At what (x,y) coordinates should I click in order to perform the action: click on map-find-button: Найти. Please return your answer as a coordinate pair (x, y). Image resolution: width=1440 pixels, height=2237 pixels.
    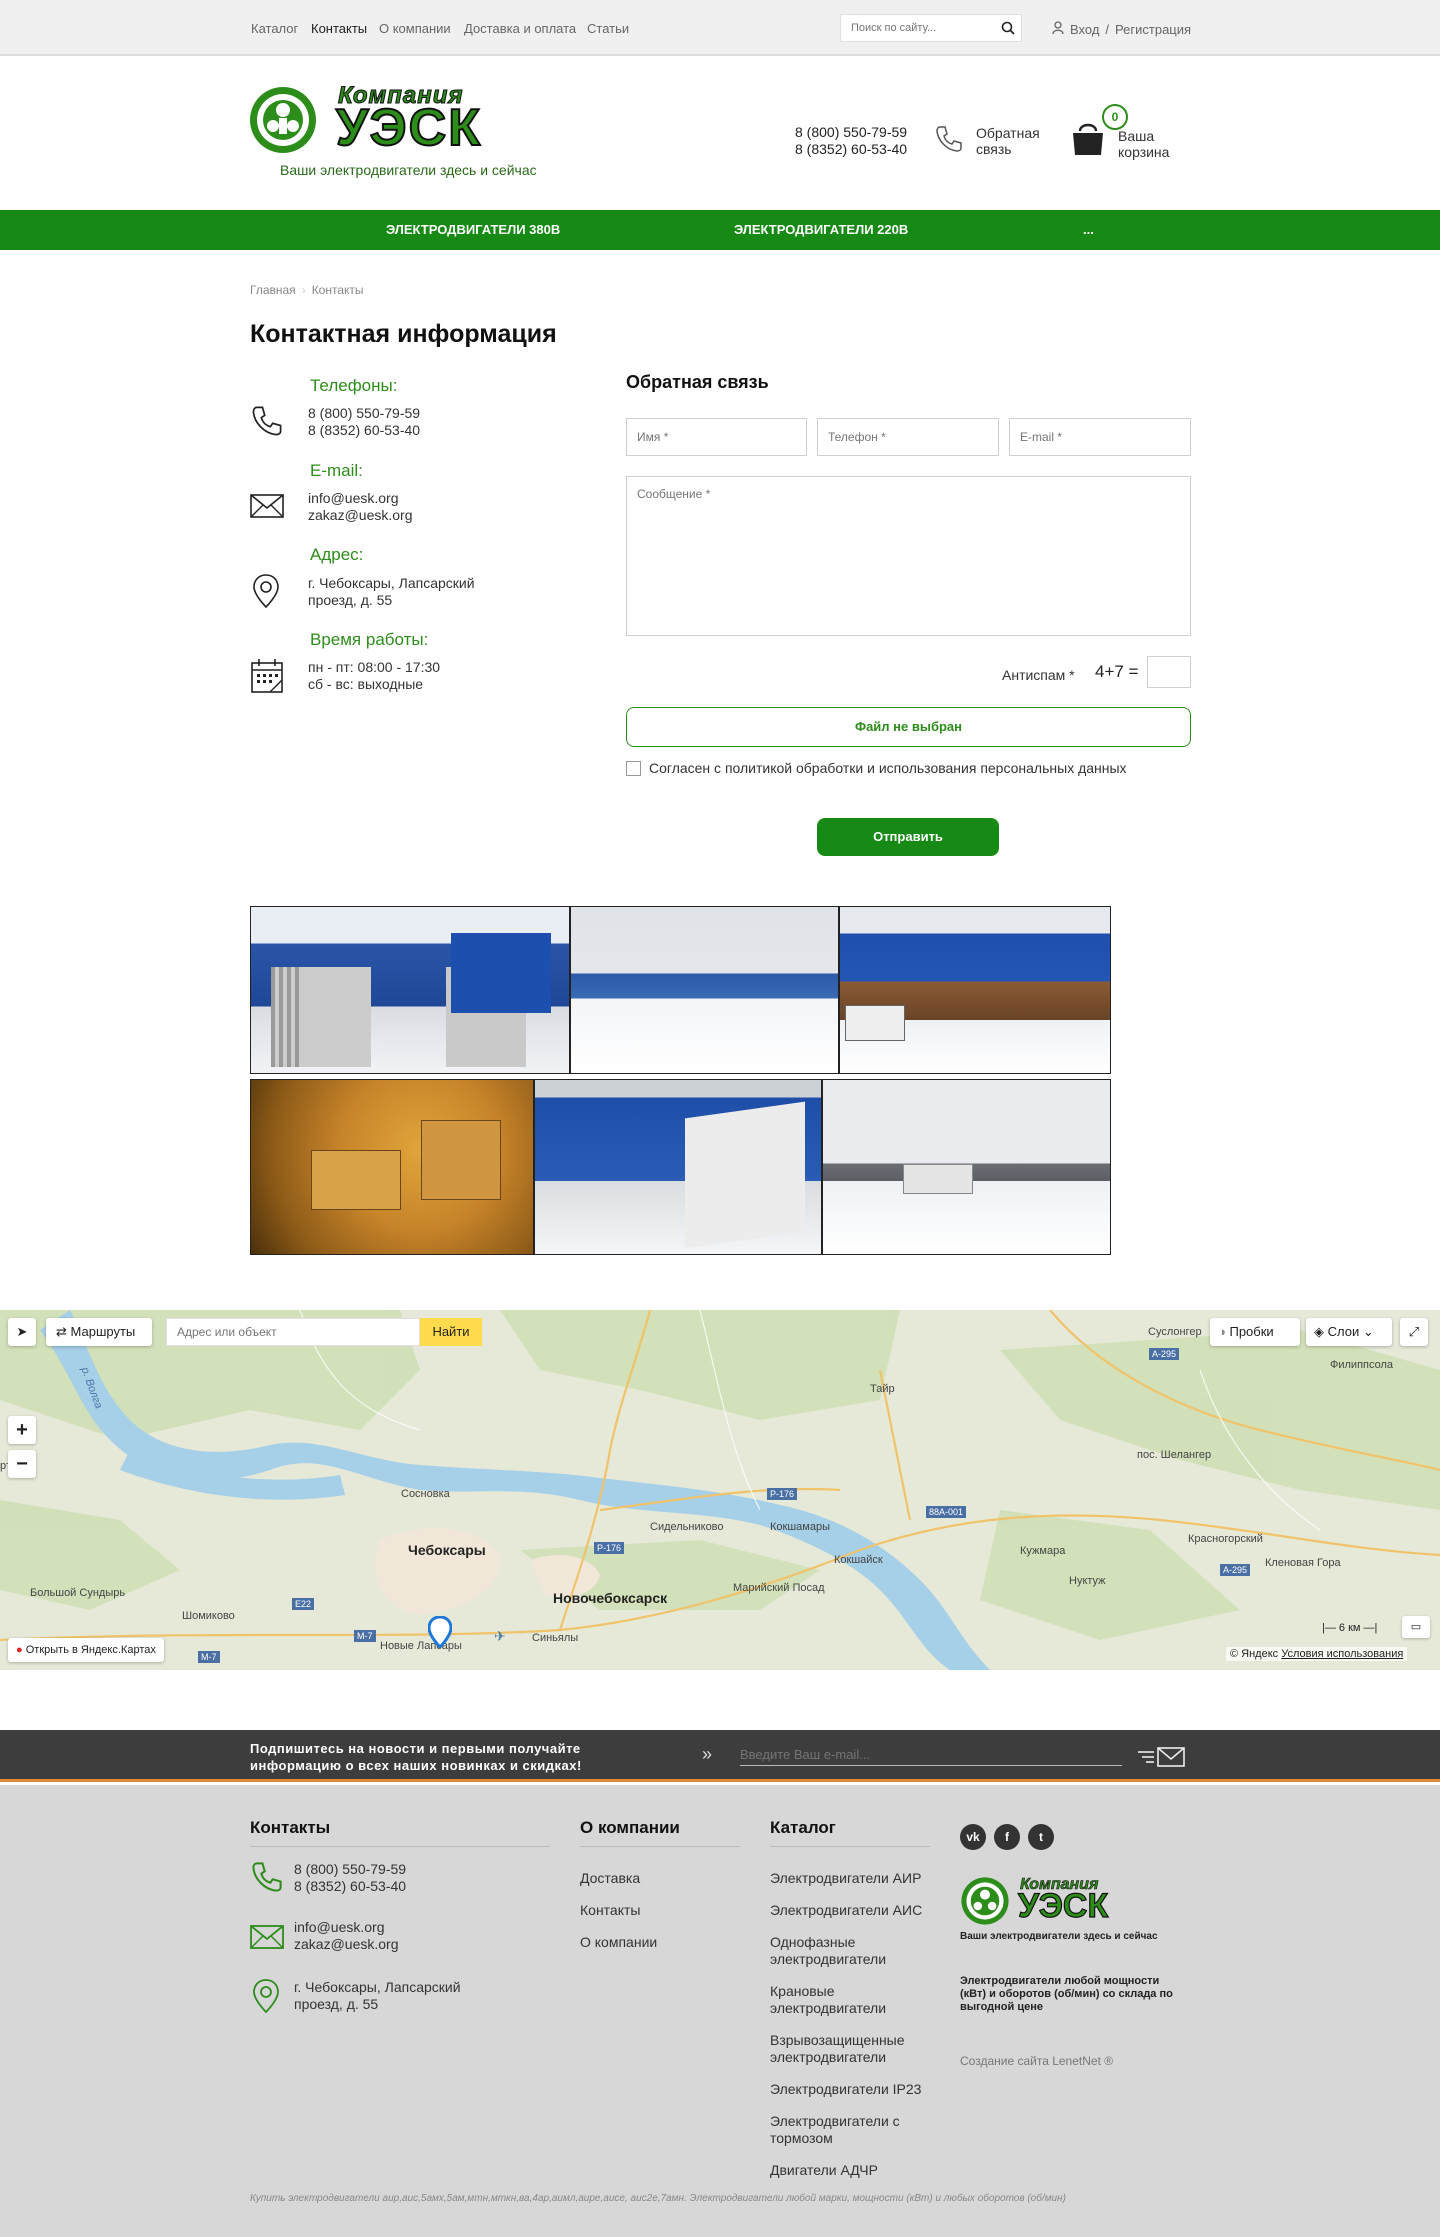
    Looking at the image, I should click on (451, 1332).